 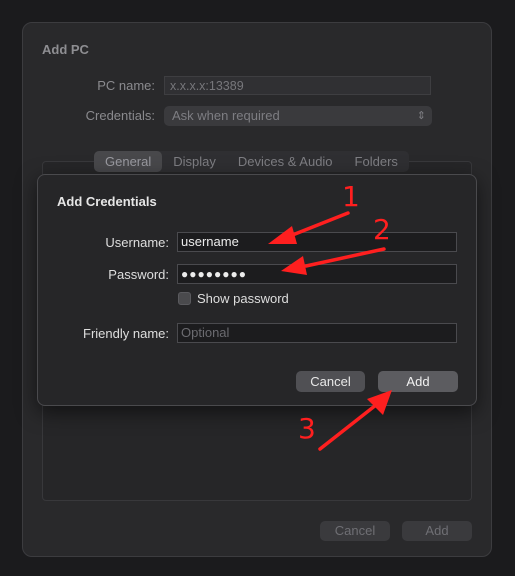 I want to click on annotation-number-3: 3, so click(x=307, y=428).